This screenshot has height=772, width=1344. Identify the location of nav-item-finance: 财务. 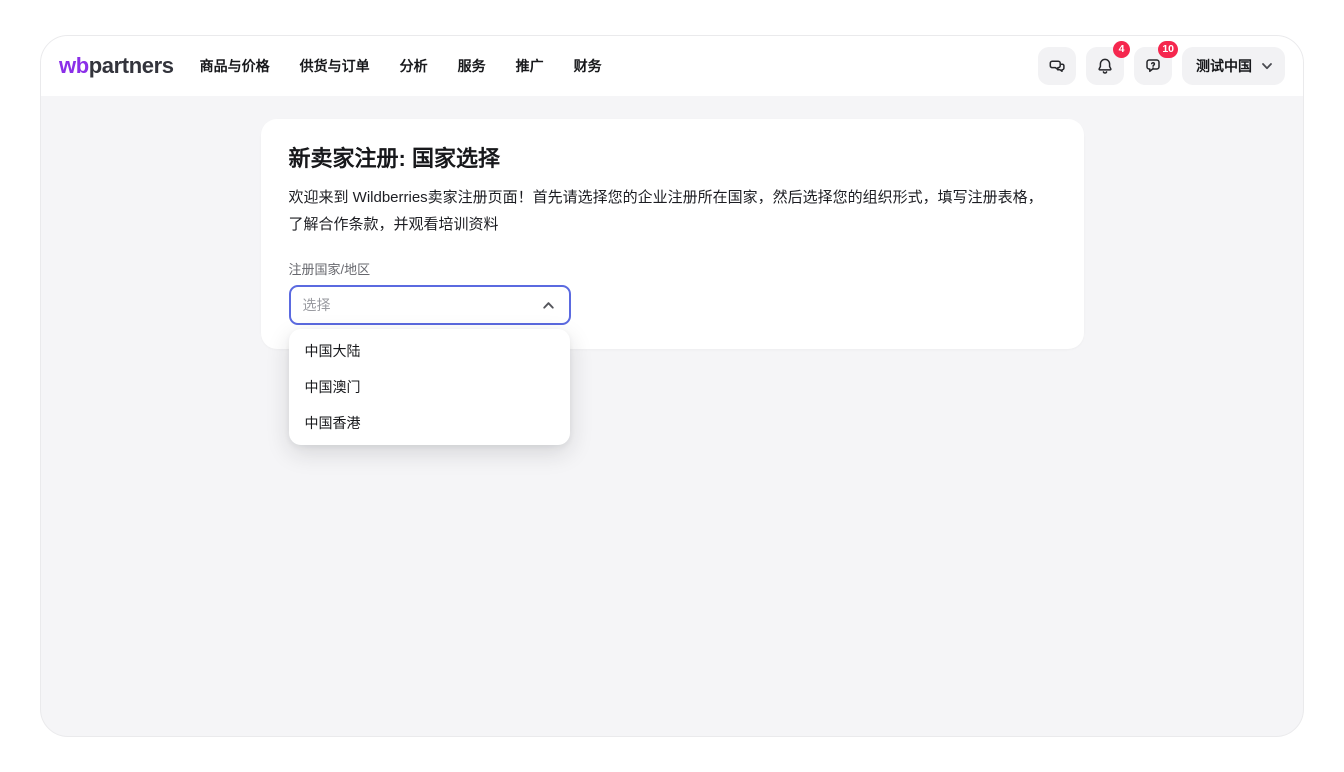
(588, 66).